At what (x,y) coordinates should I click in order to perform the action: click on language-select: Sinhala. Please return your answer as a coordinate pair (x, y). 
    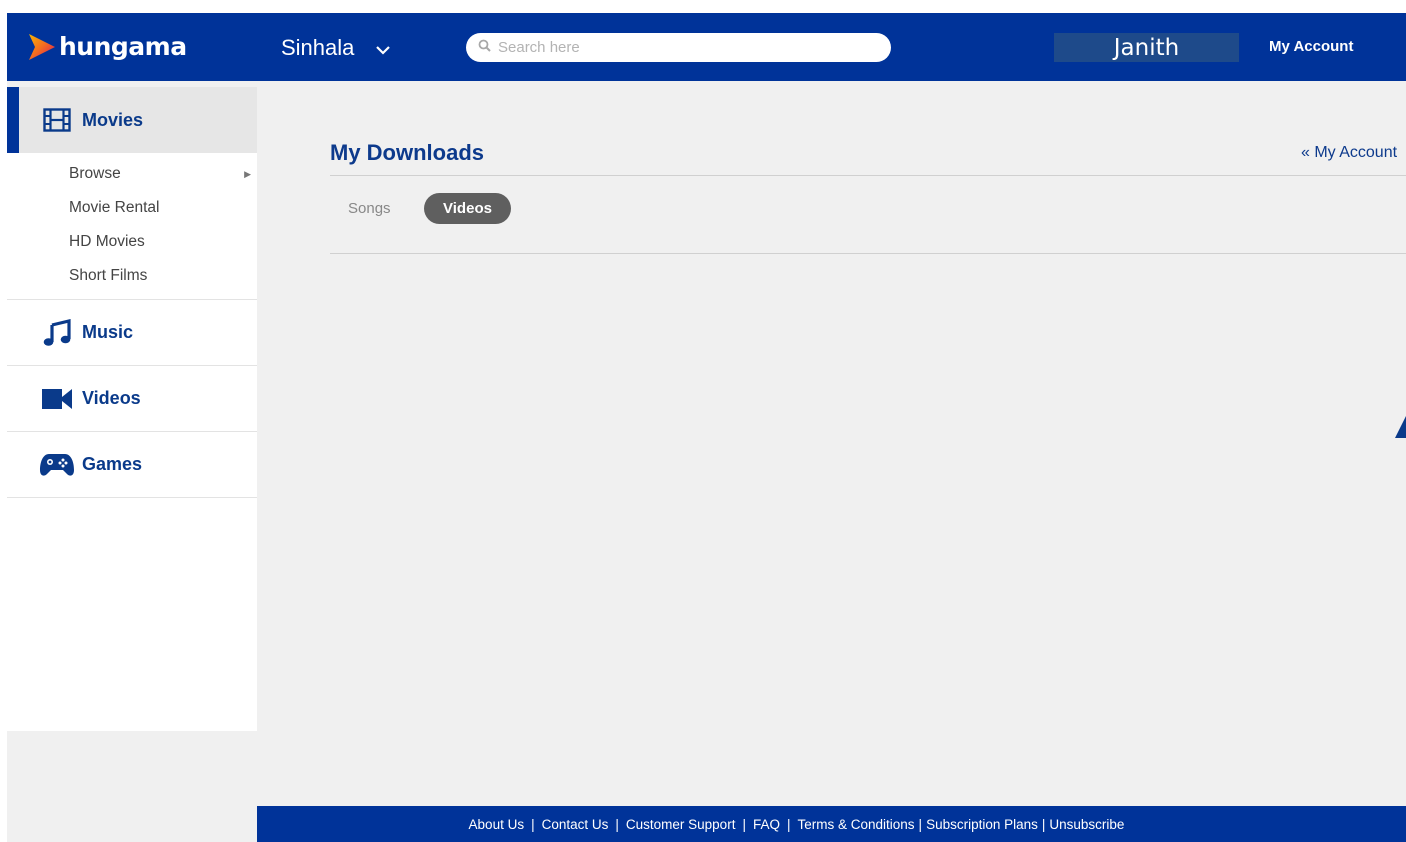
    Looking at the image, I should click on (336, 48).